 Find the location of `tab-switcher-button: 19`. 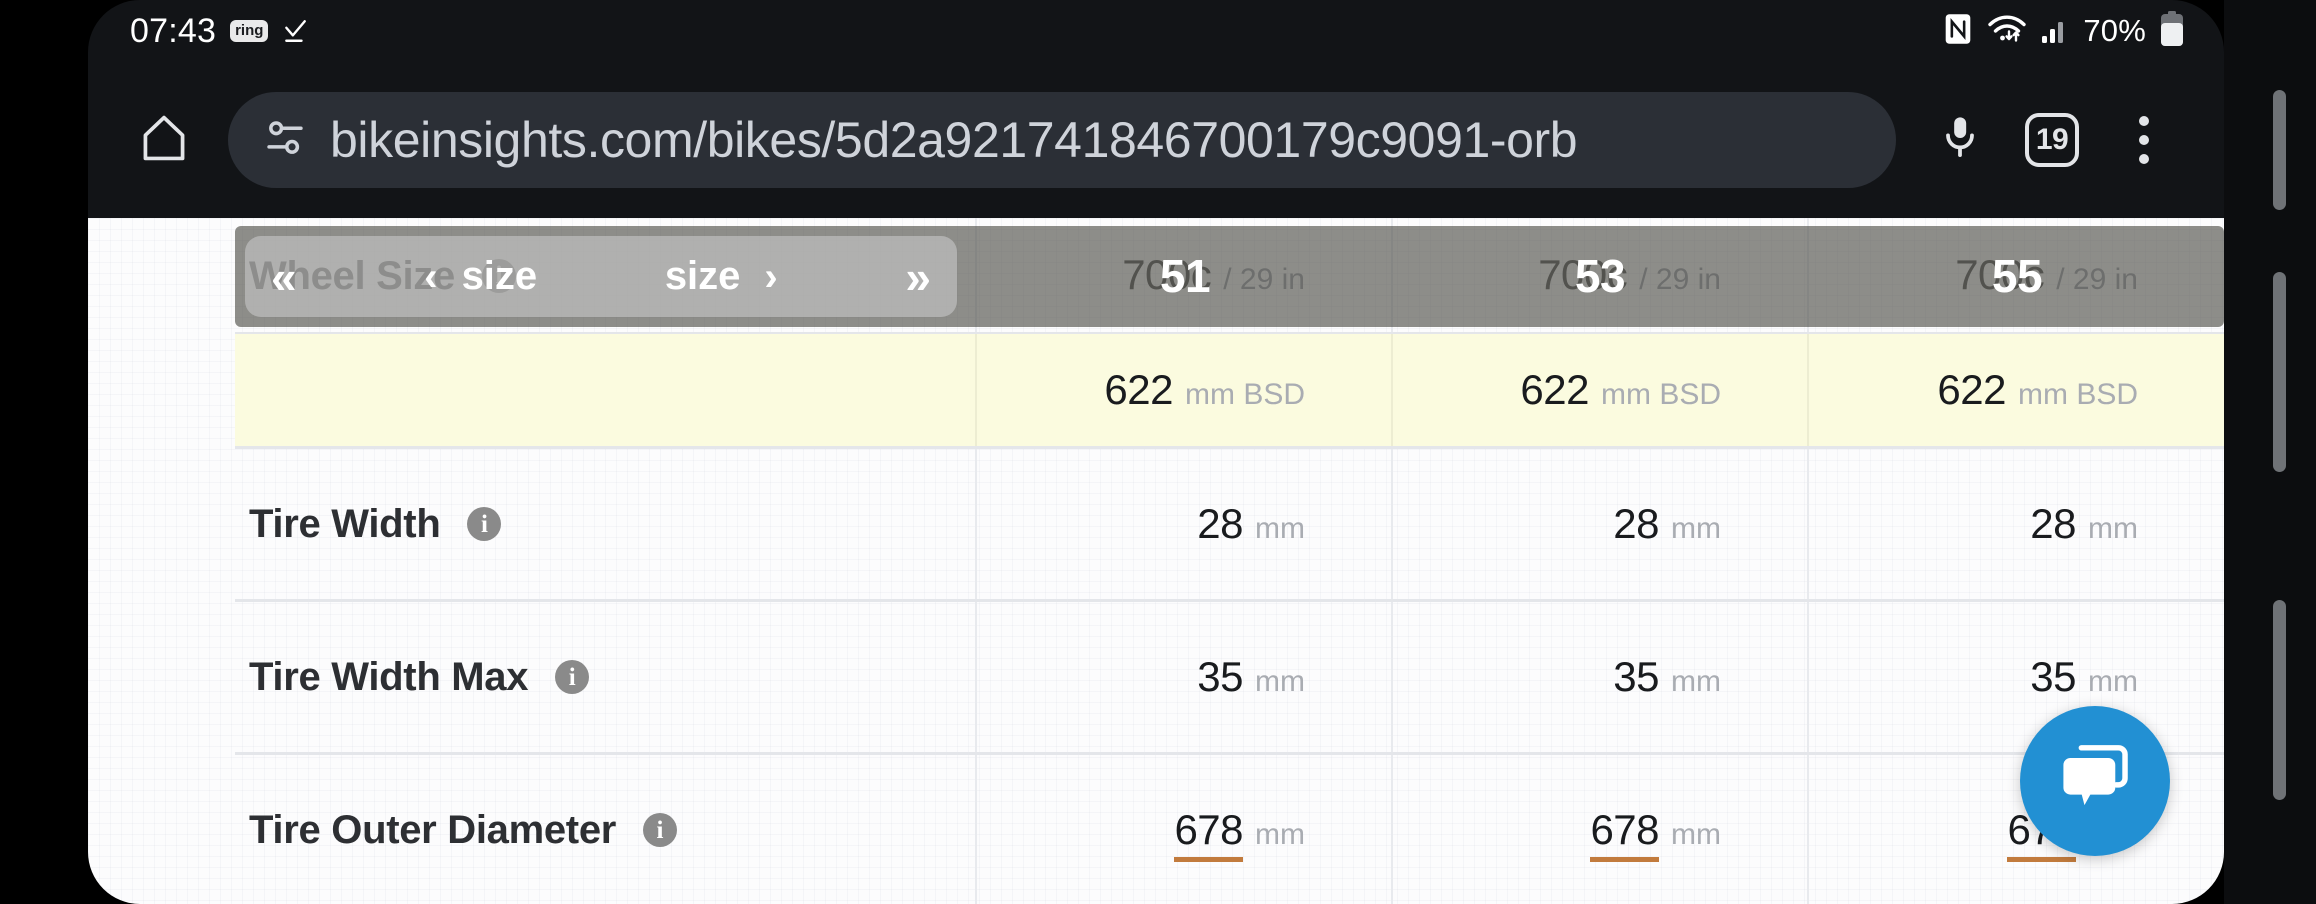

tab-switcher-button: 19 is located at coordinates (2052, 140).